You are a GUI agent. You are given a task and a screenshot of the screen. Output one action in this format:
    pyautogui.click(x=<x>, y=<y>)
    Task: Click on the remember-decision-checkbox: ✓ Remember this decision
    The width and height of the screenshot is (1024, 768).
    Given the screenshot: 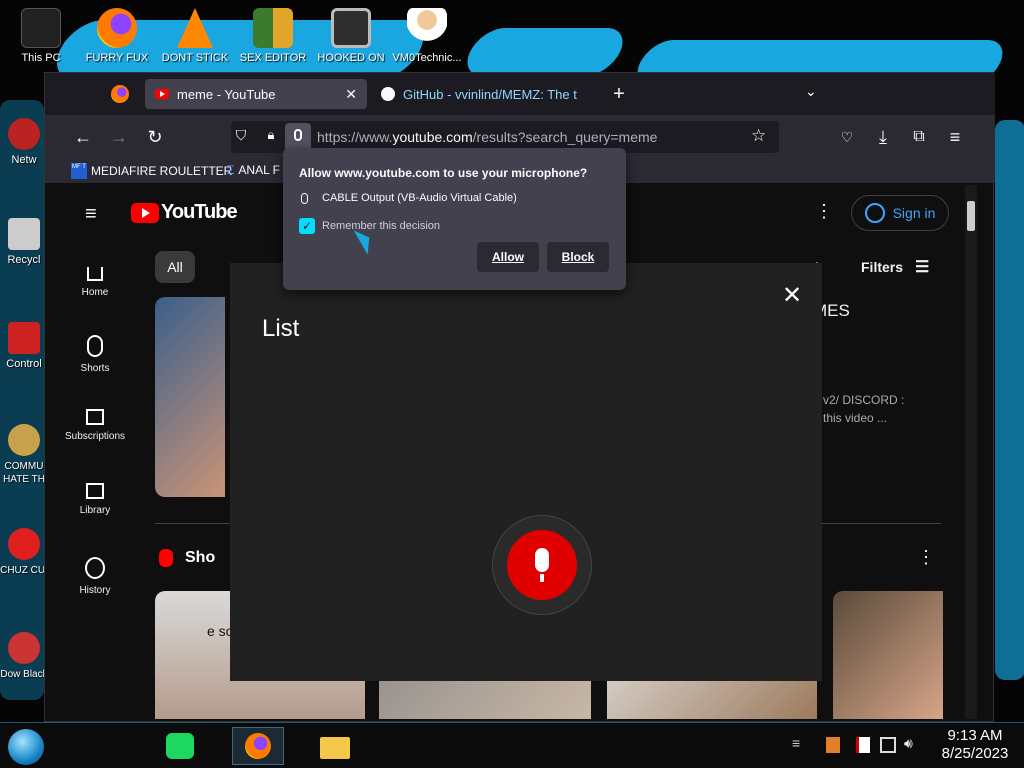 What is the action you would take?
    pyautogui.click(x=369, y=226)
    